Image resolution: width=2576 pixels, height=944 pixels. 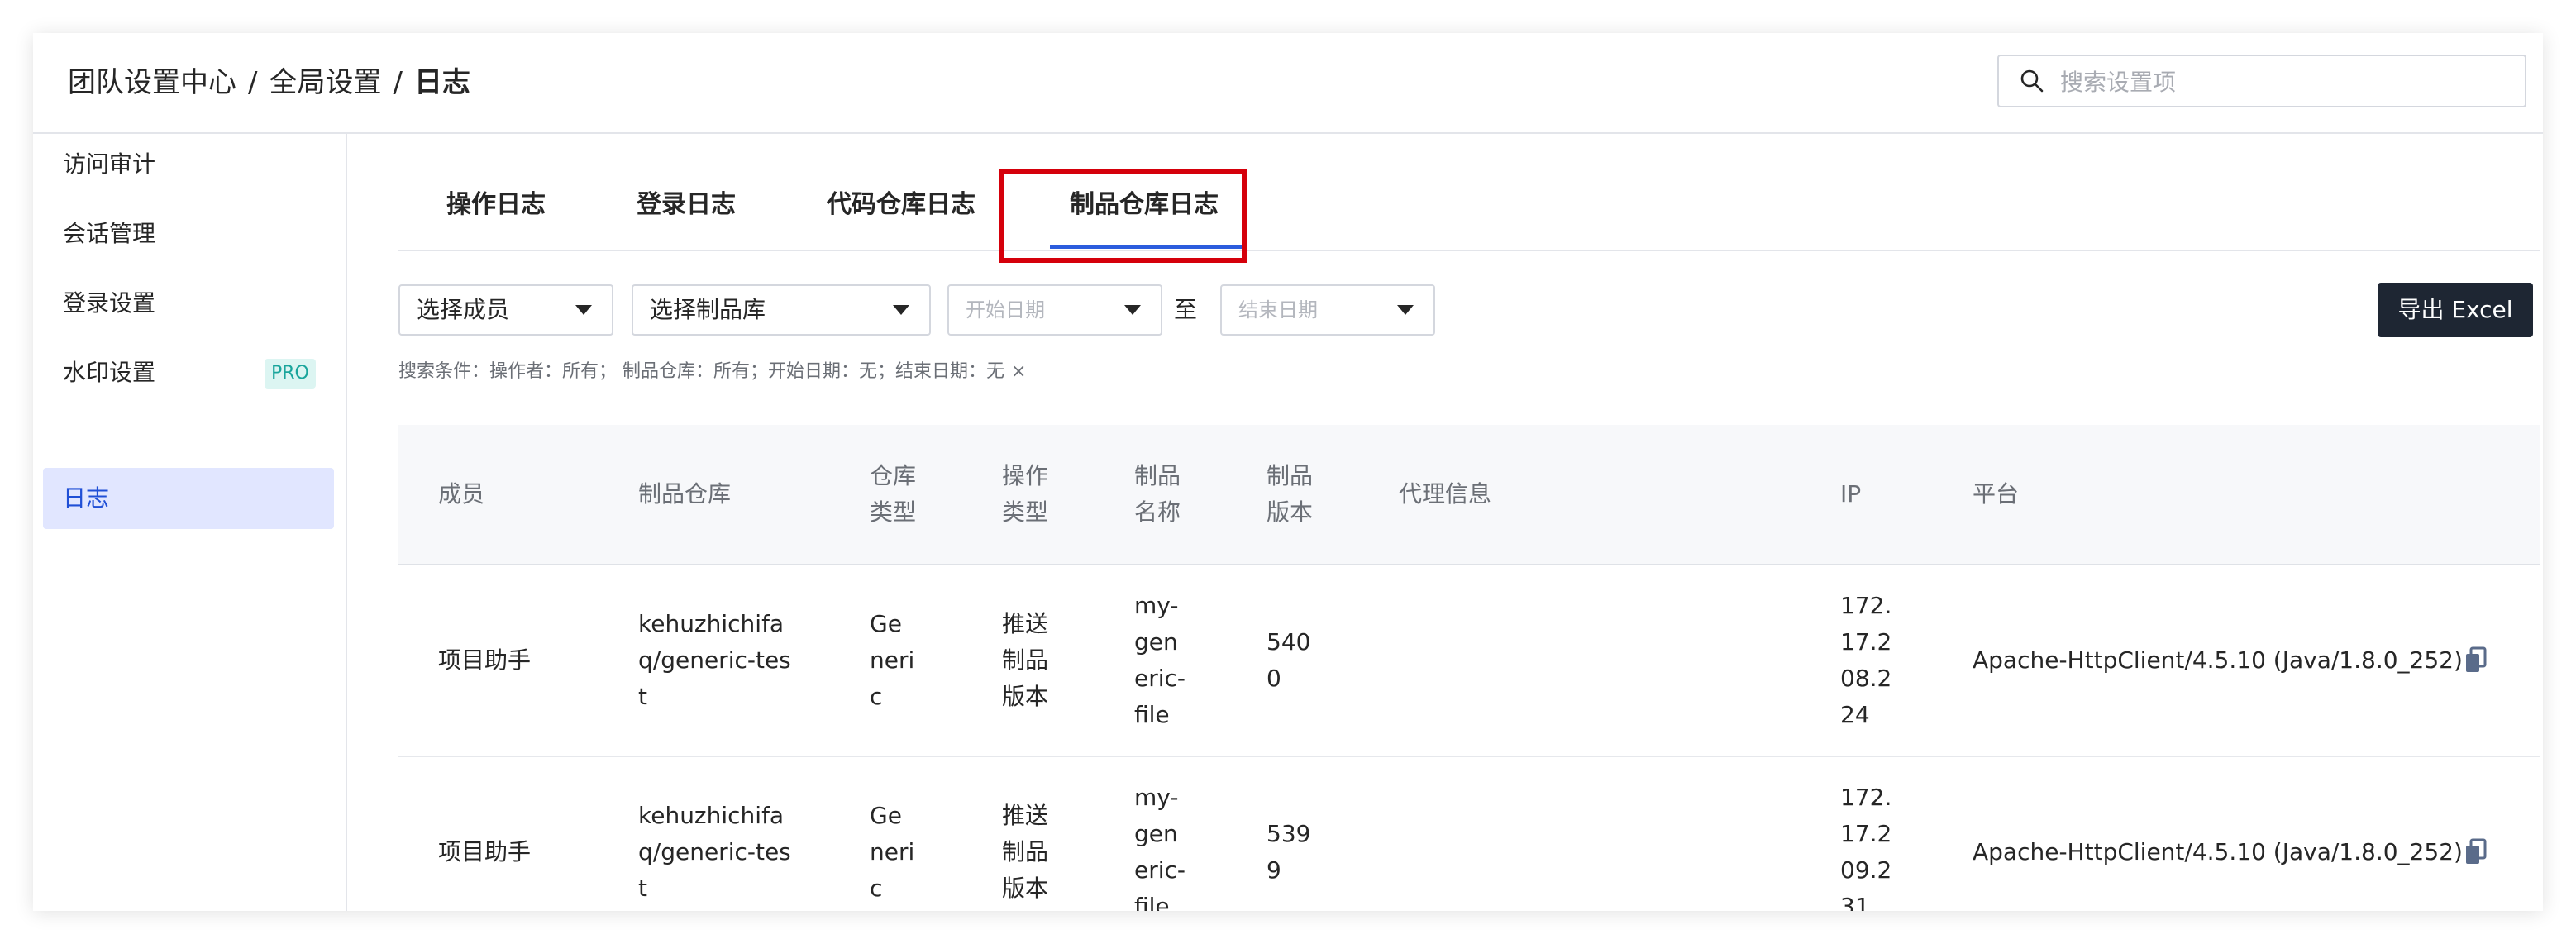 I want to click on column-header-ip: IP, so click(x=1851, y=494).